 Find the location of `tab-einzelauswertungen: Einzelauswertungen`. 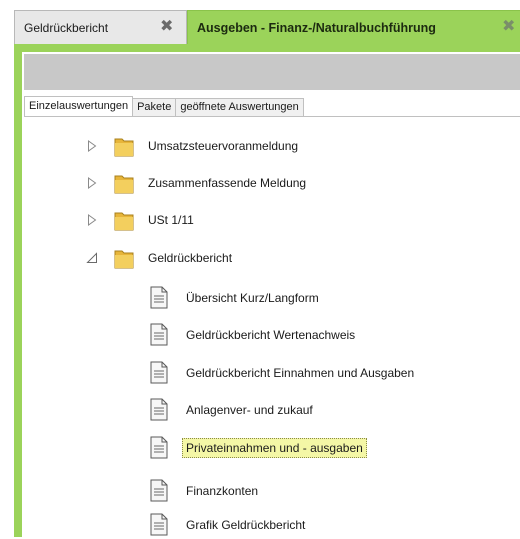

tab-einzelauswertungen: Einzelauswertungen is located at coordinates (79, 106).